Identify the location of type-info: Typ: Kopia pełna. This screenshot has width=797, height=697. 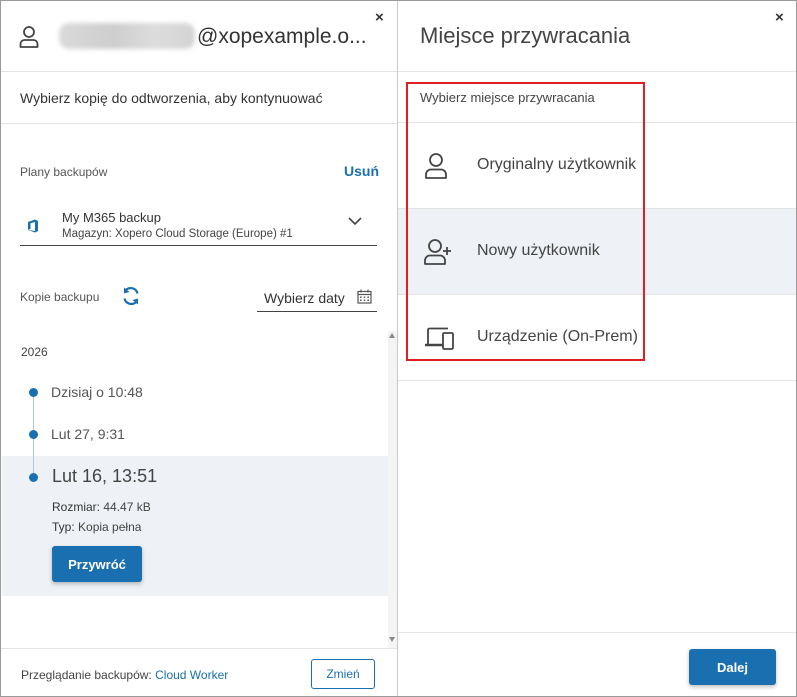
(96, 527).